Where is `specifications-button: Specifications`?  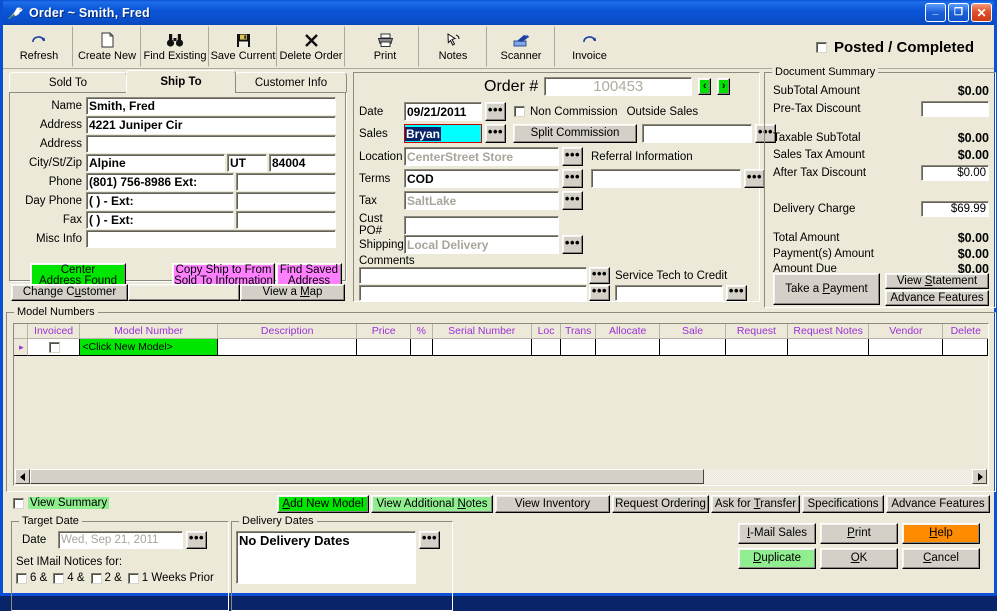 specifications-button: Specifications is located at coordinates (843, 504).